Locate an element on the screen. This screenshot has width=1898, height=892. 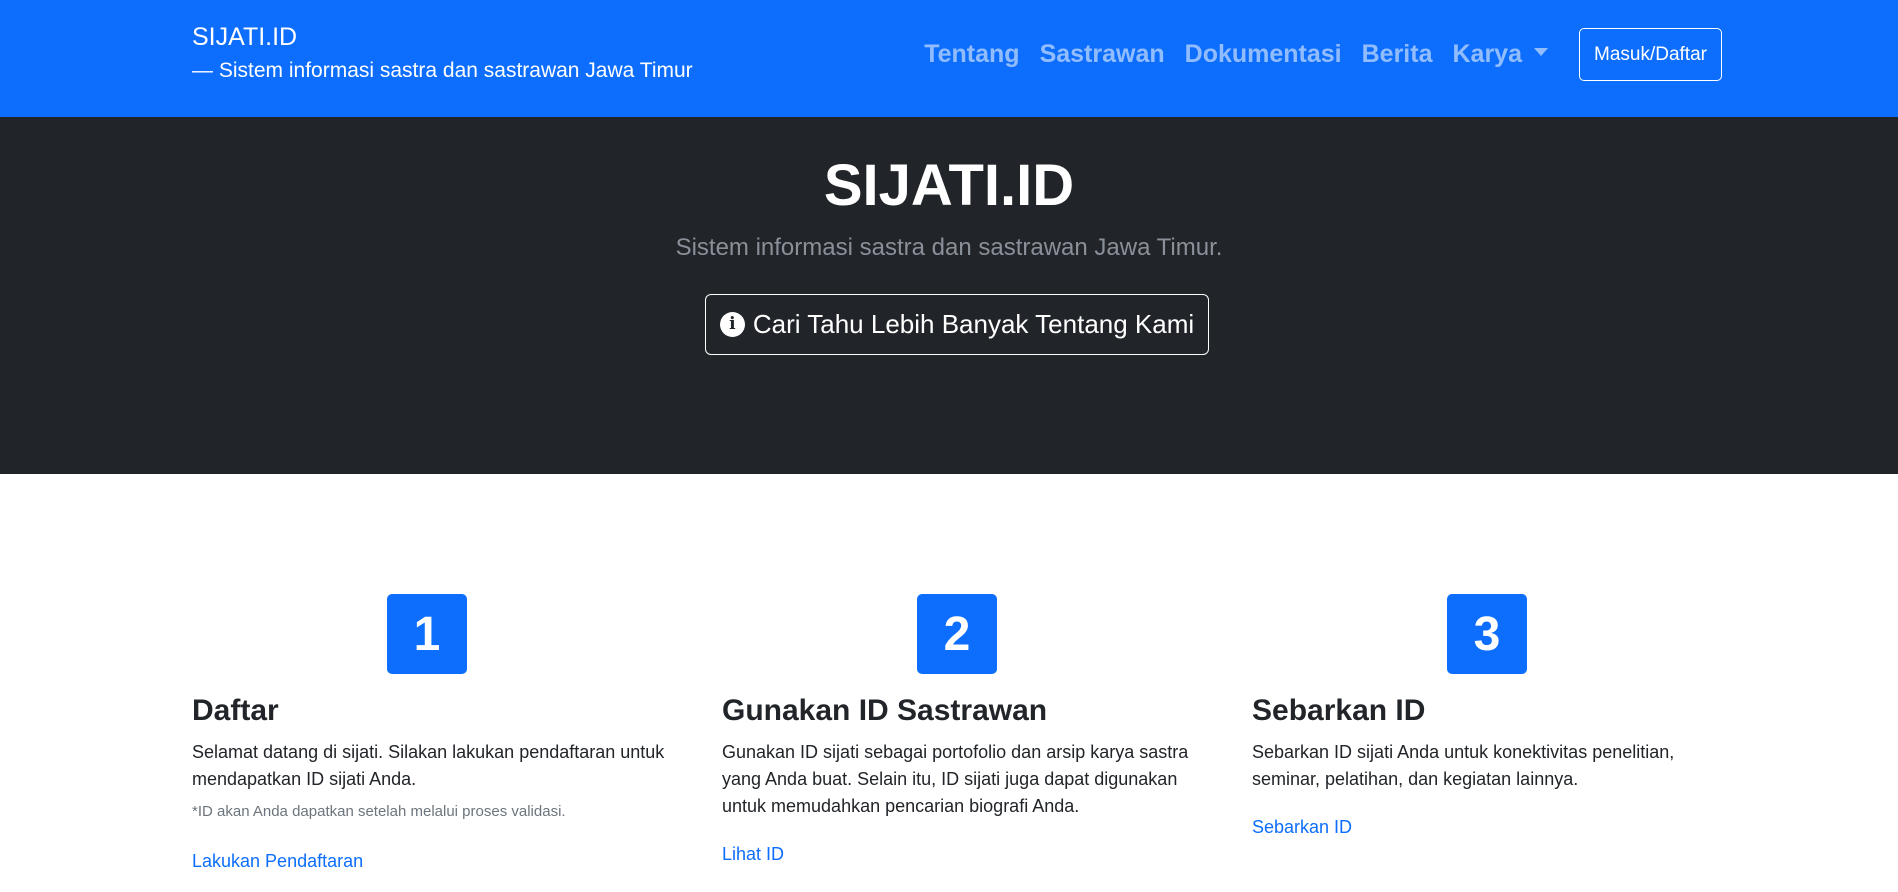
learn-more-button: i Cari Tahu Lebih Banyak Tentang Kami is located at coordinates (957, 324).